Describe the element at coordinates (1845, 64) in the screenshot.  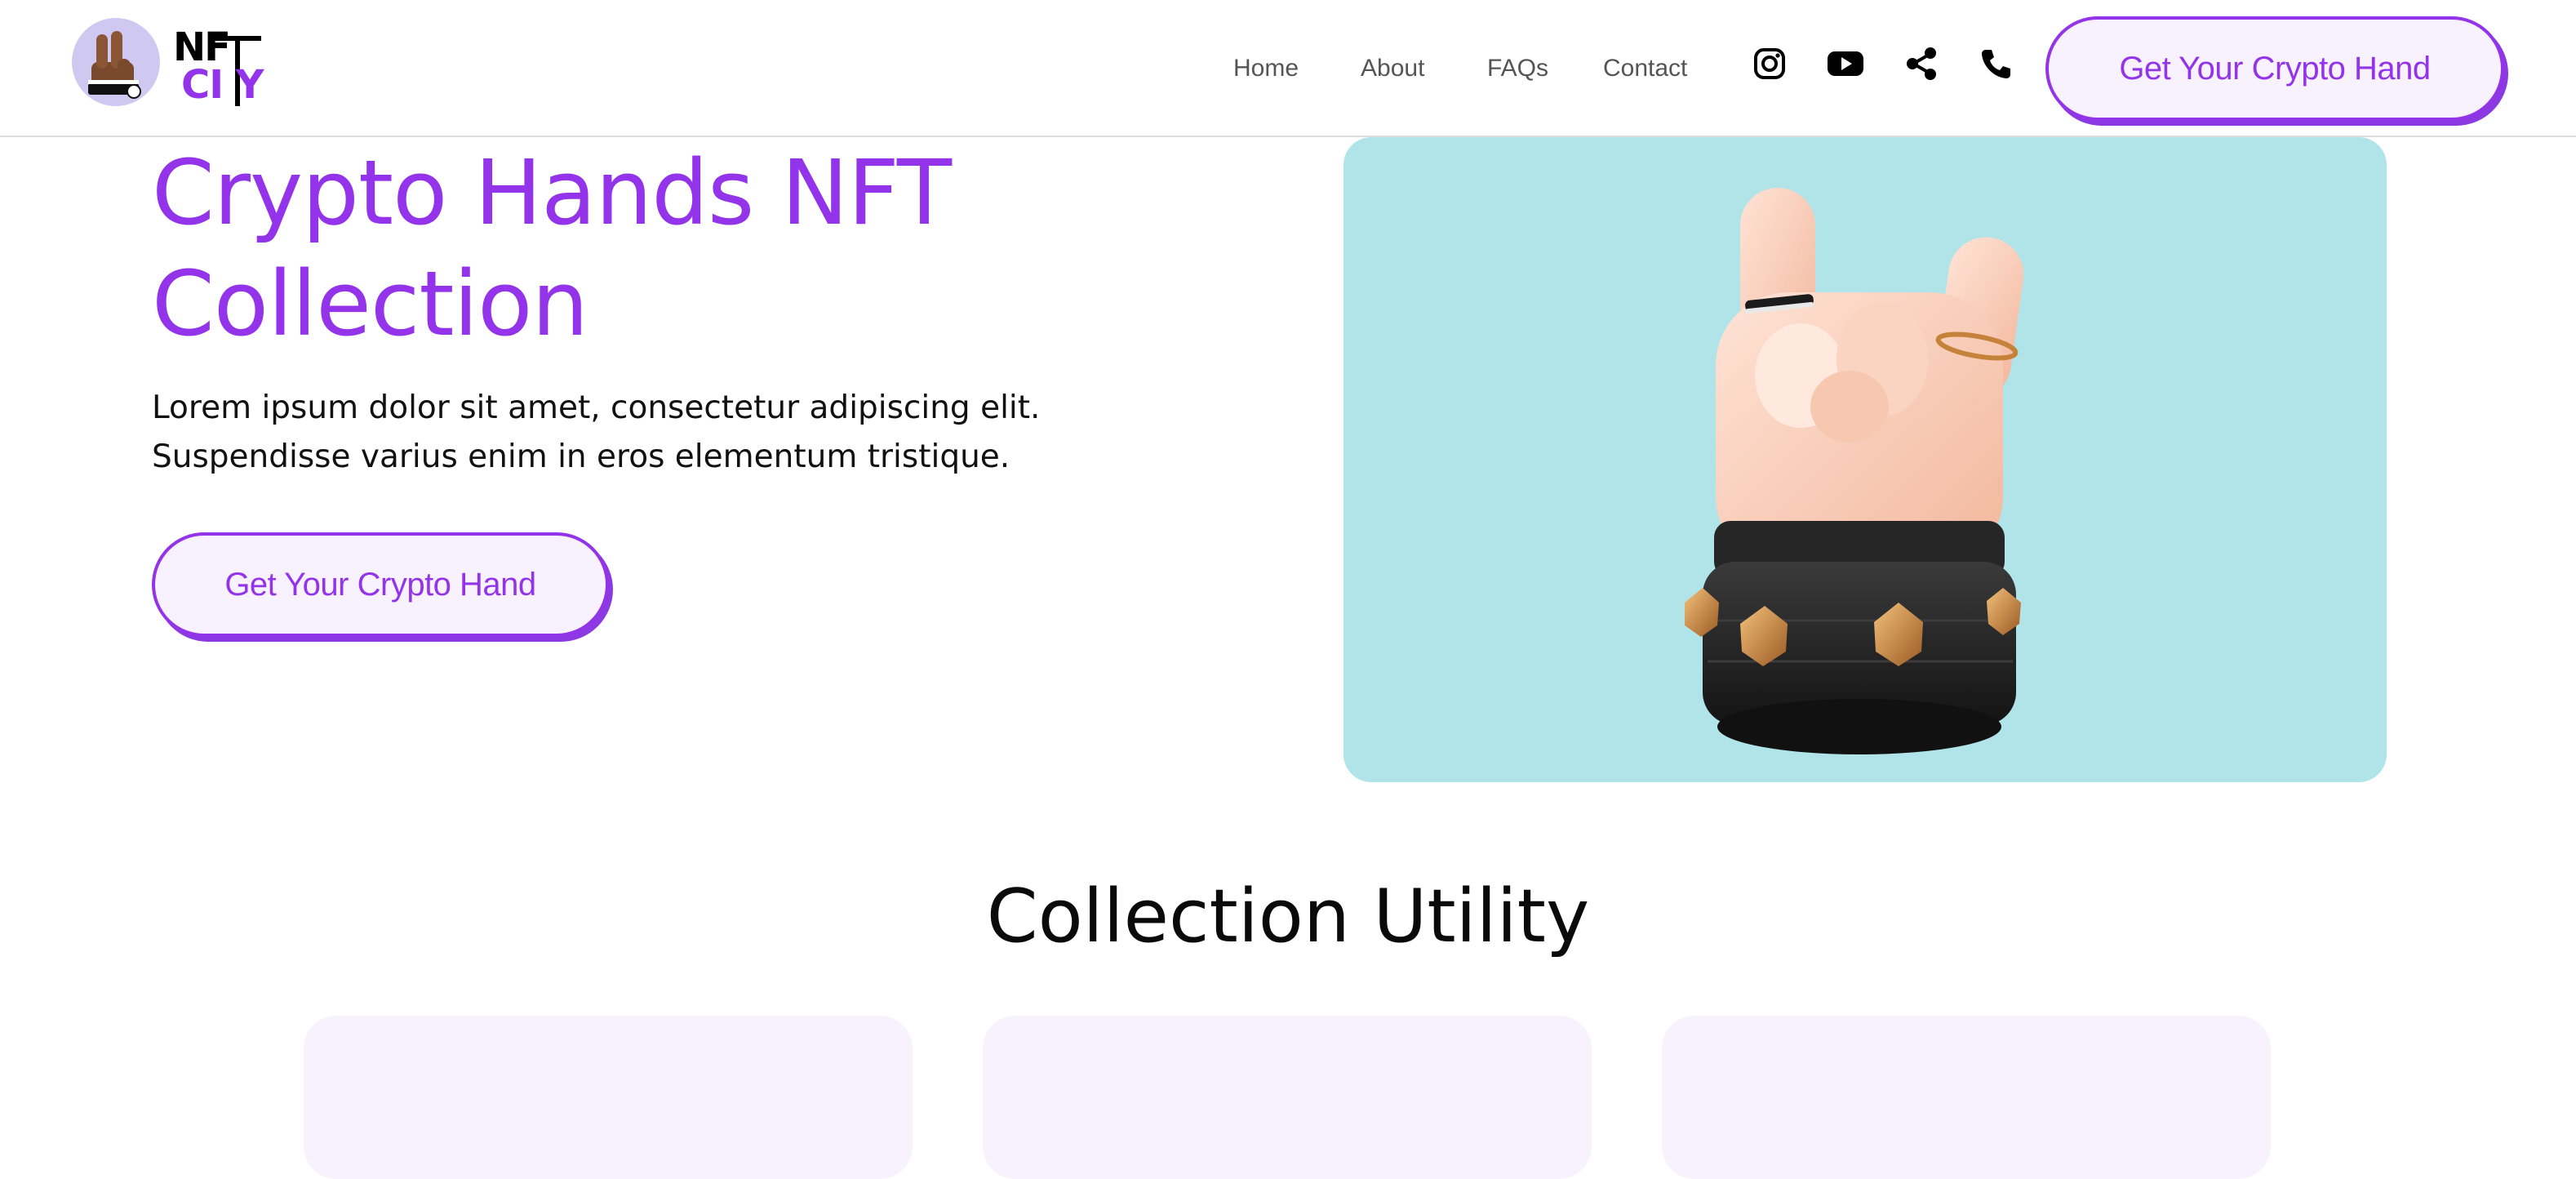
I see `youtube-icon` at that location.